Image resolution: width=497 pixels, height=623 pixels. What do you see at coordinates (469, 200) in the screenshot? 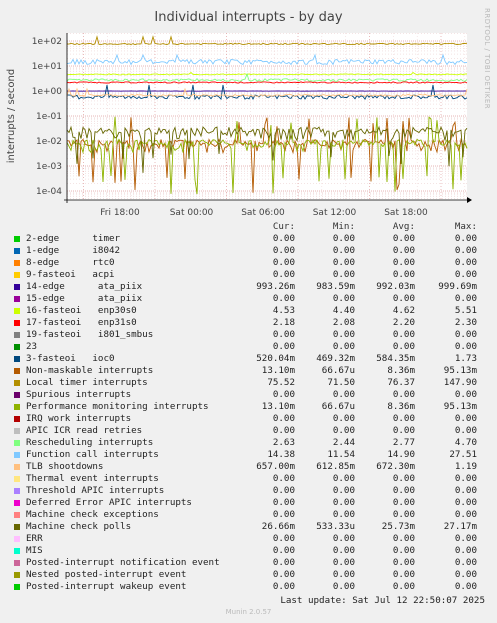
I see `x-axis-arrow` at bounding box center [469, 200].